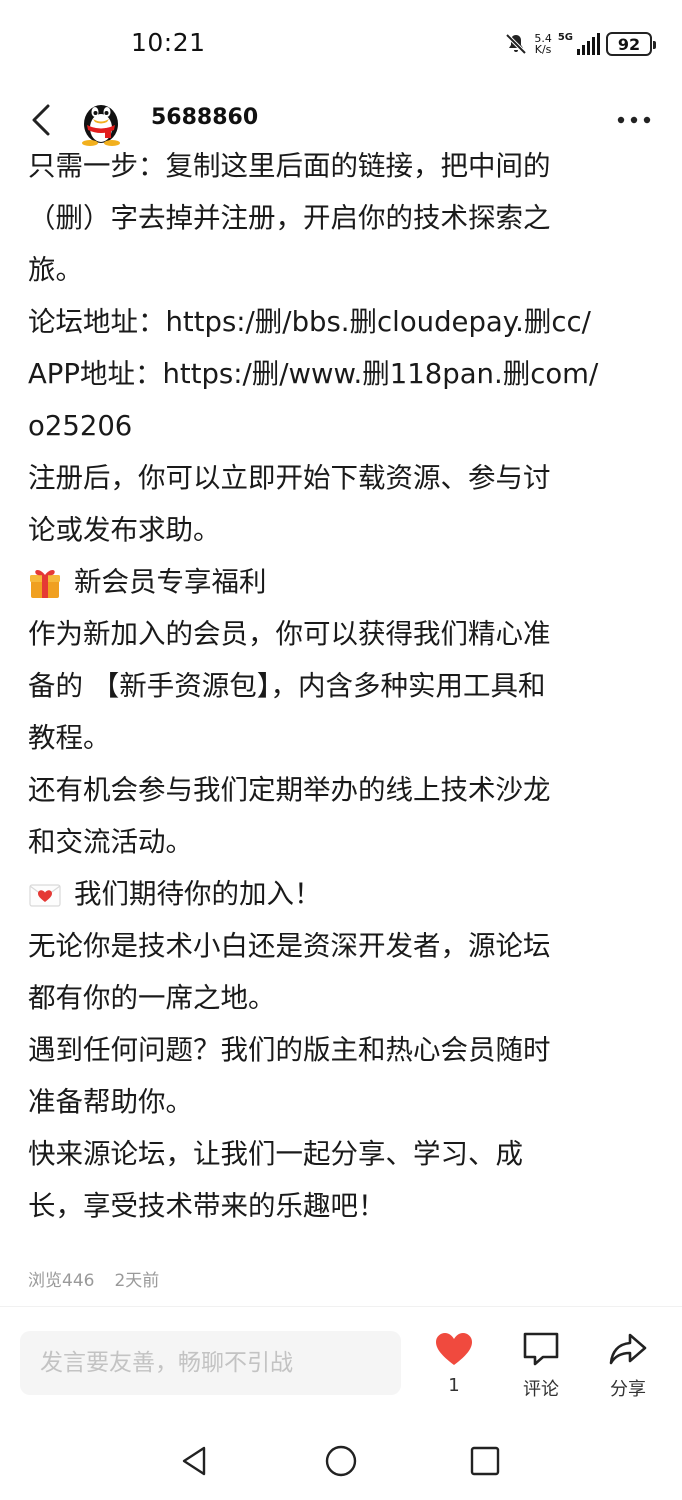 This screenshot has width=682, height=1500. Describe the element at coordinates (348, 842) in the screenshot. I see `post-line: 和交流活动。` at that location.